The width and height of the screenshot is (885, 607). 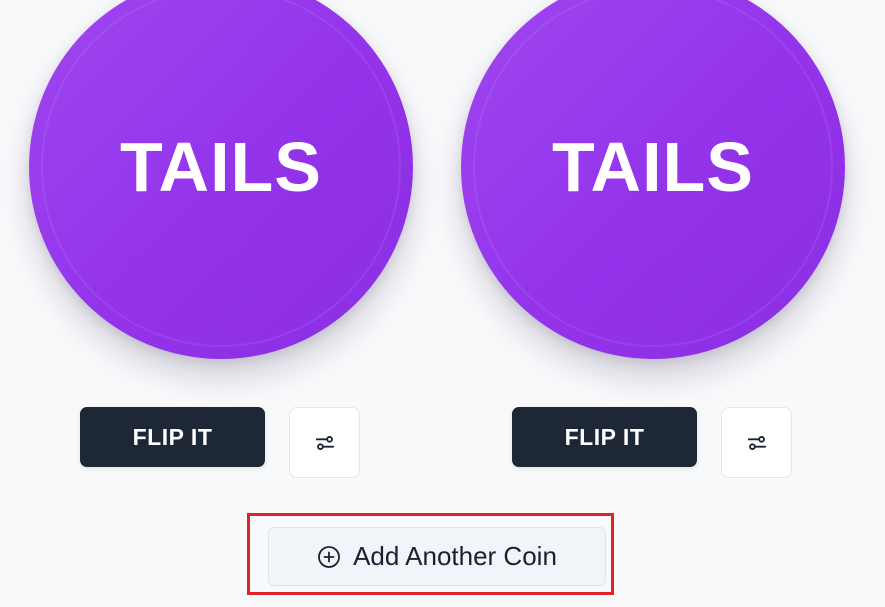 I want to click on add-another-coin-button: Add Another Coin, so click(x=437, y=556).